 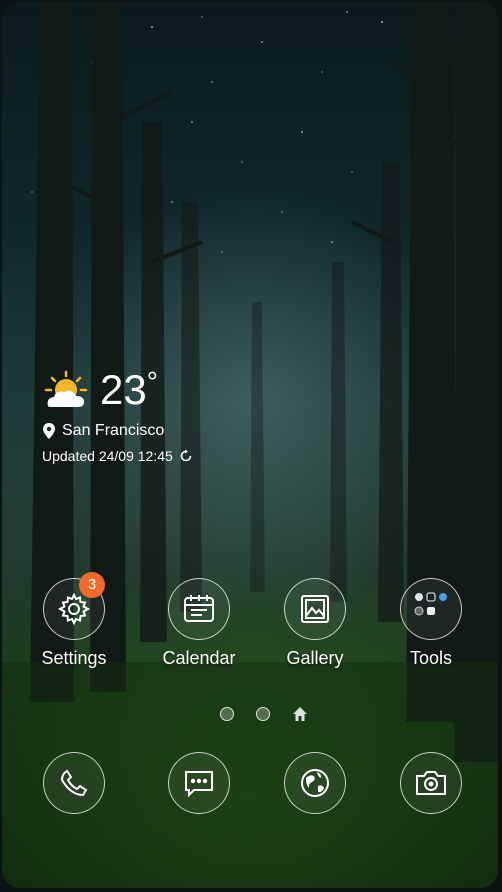 I want to click on home-icon, so click(x=300, y=714).